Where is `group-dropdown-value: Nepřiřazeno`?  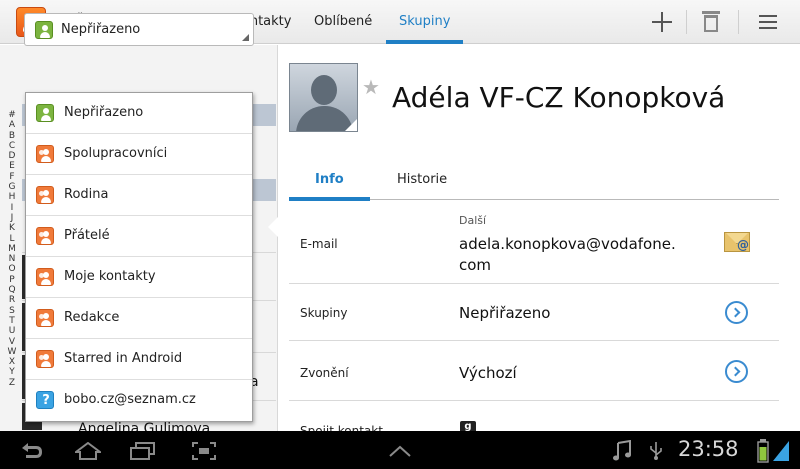 group-dropdown-value: Nepřiřazeno is located at coordinates (101, 29).